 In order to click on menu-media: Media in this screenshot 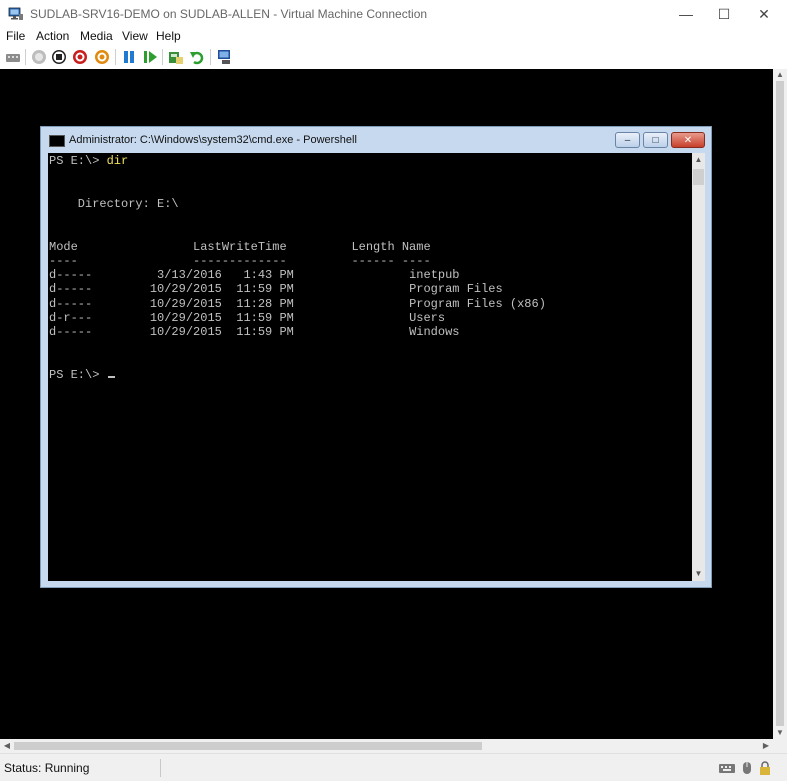, I will do `click(96, 36)`.